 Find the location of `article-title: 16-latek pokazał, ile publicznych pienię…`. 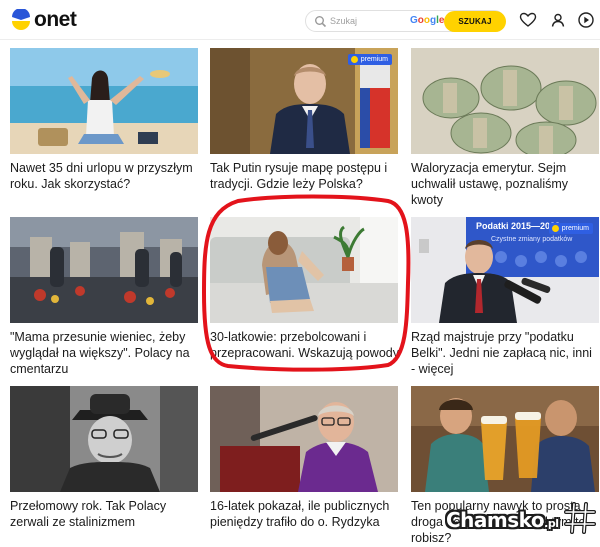

article-title: 16-latek pokazał, ile publicznych pienię… is located at coordinates (305, 514).